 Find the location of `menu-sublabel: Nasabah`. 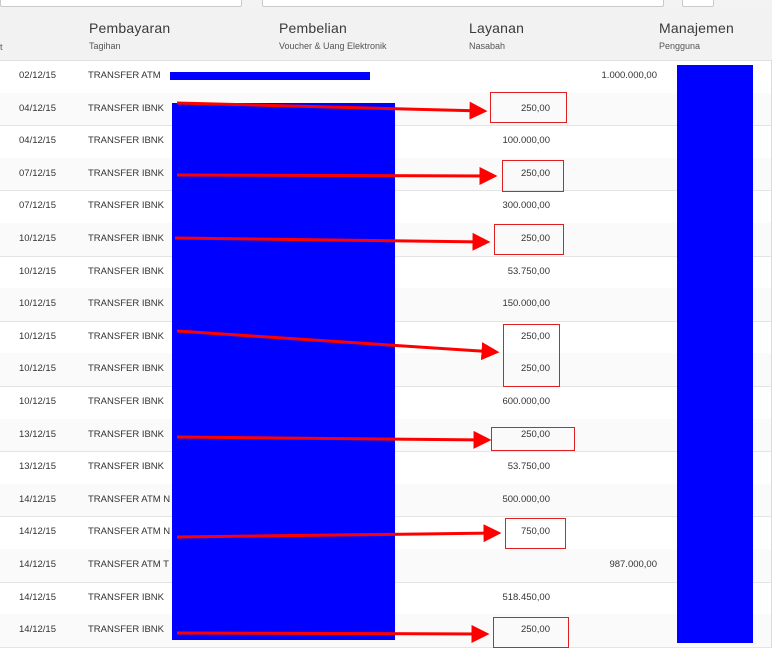

menu-sublabel: Nasabah is located at coordinates (487, 46).